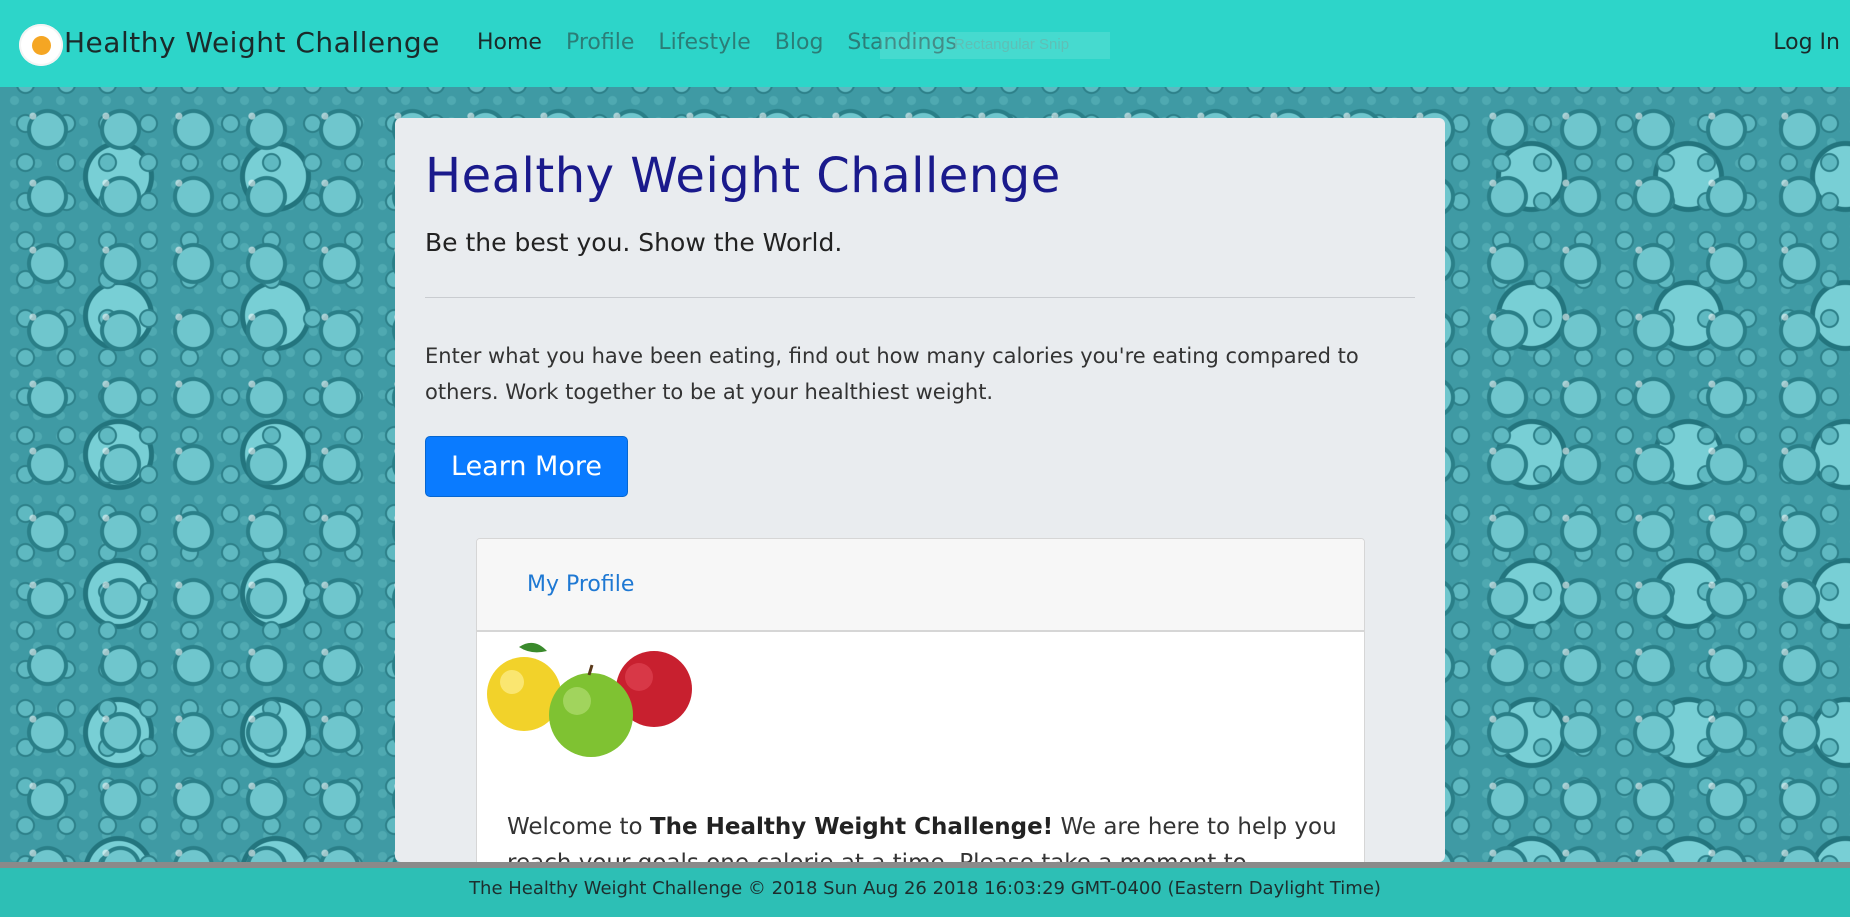  Describe the element at coordinates (509, 42) in the screenshot. I see `nav-home: Home` at that location.